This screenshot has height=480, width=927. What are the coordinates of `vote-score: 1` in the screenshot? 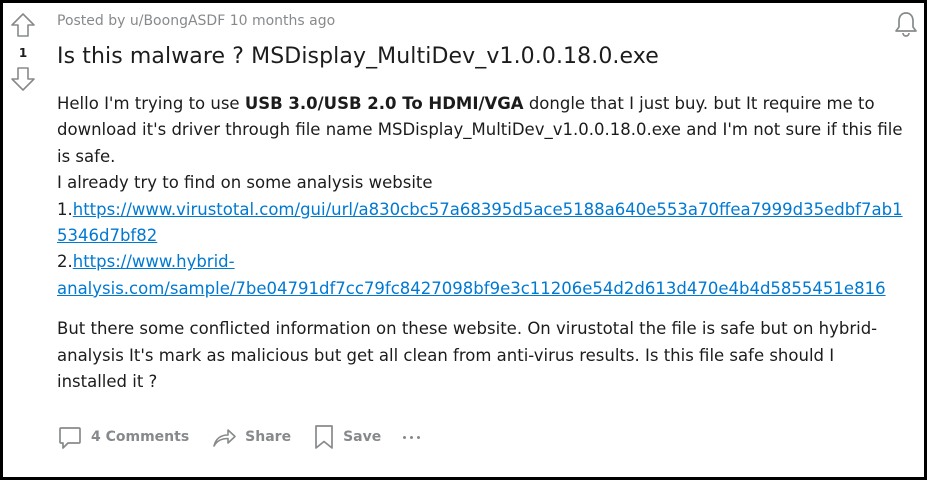 It's located at (23, 53).